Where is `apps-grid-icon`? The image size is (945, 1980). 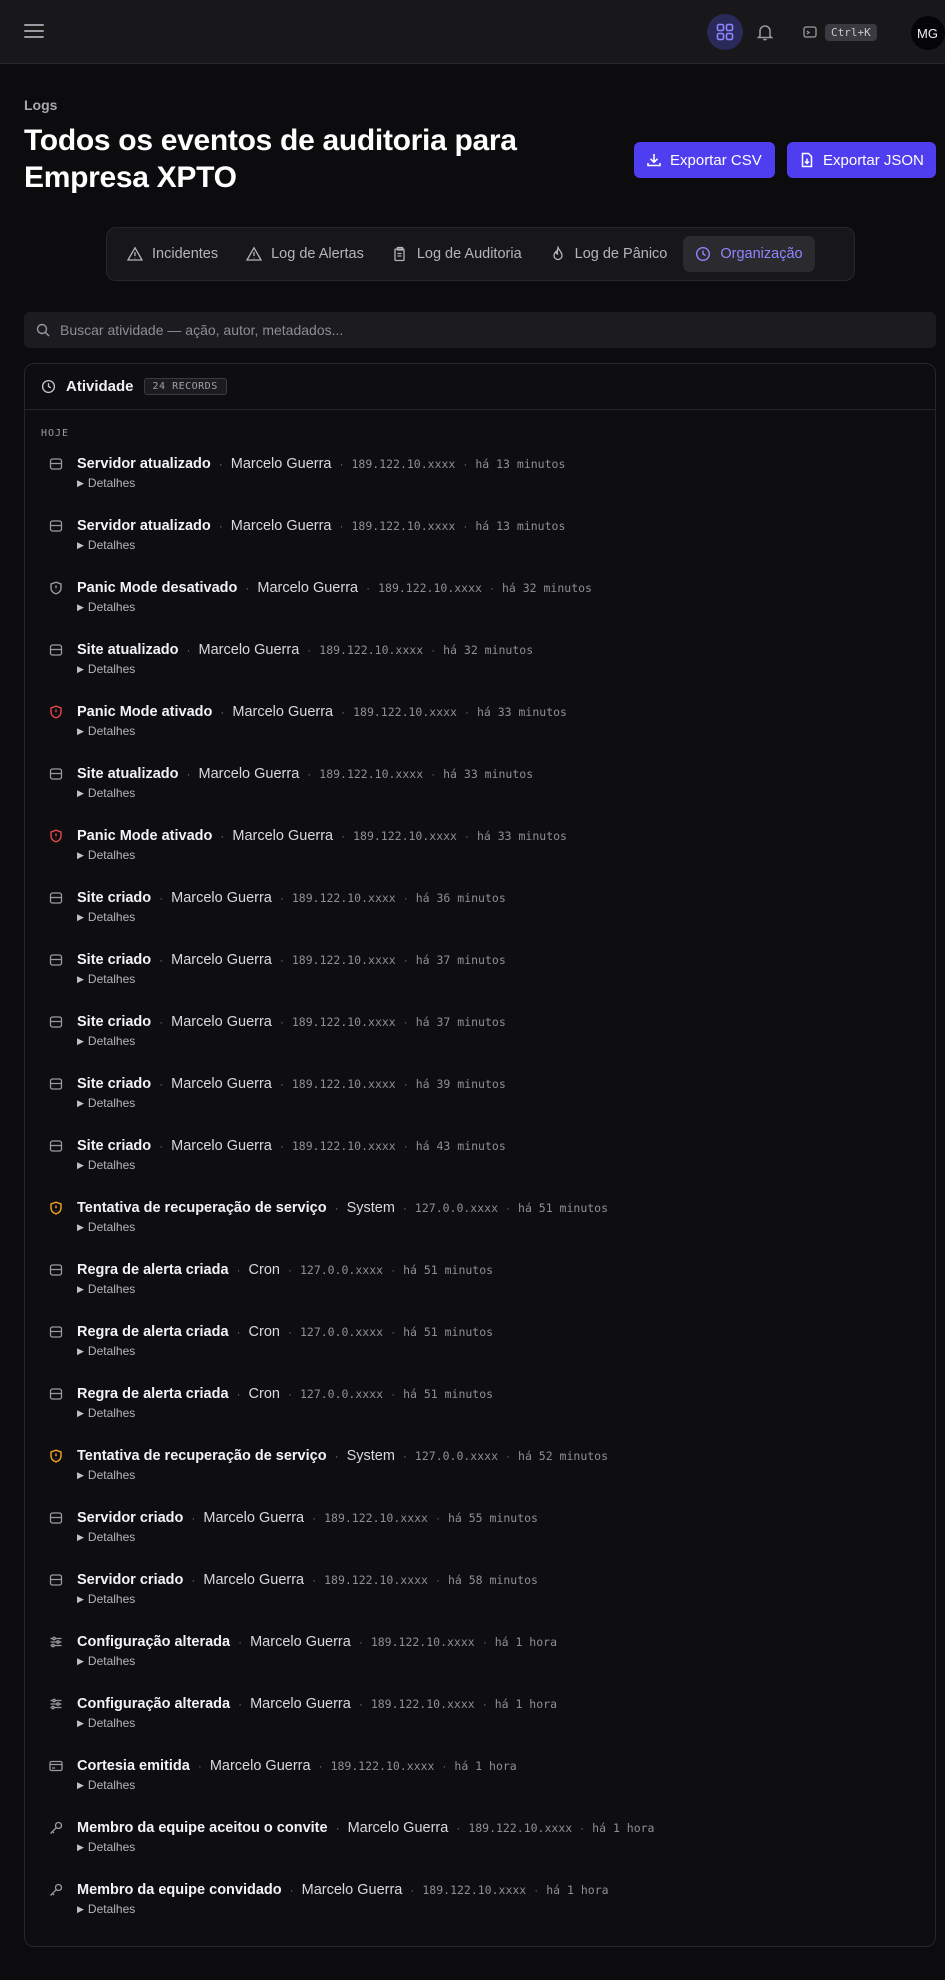
apps-grid-icon is located at coordinates (725, 32).